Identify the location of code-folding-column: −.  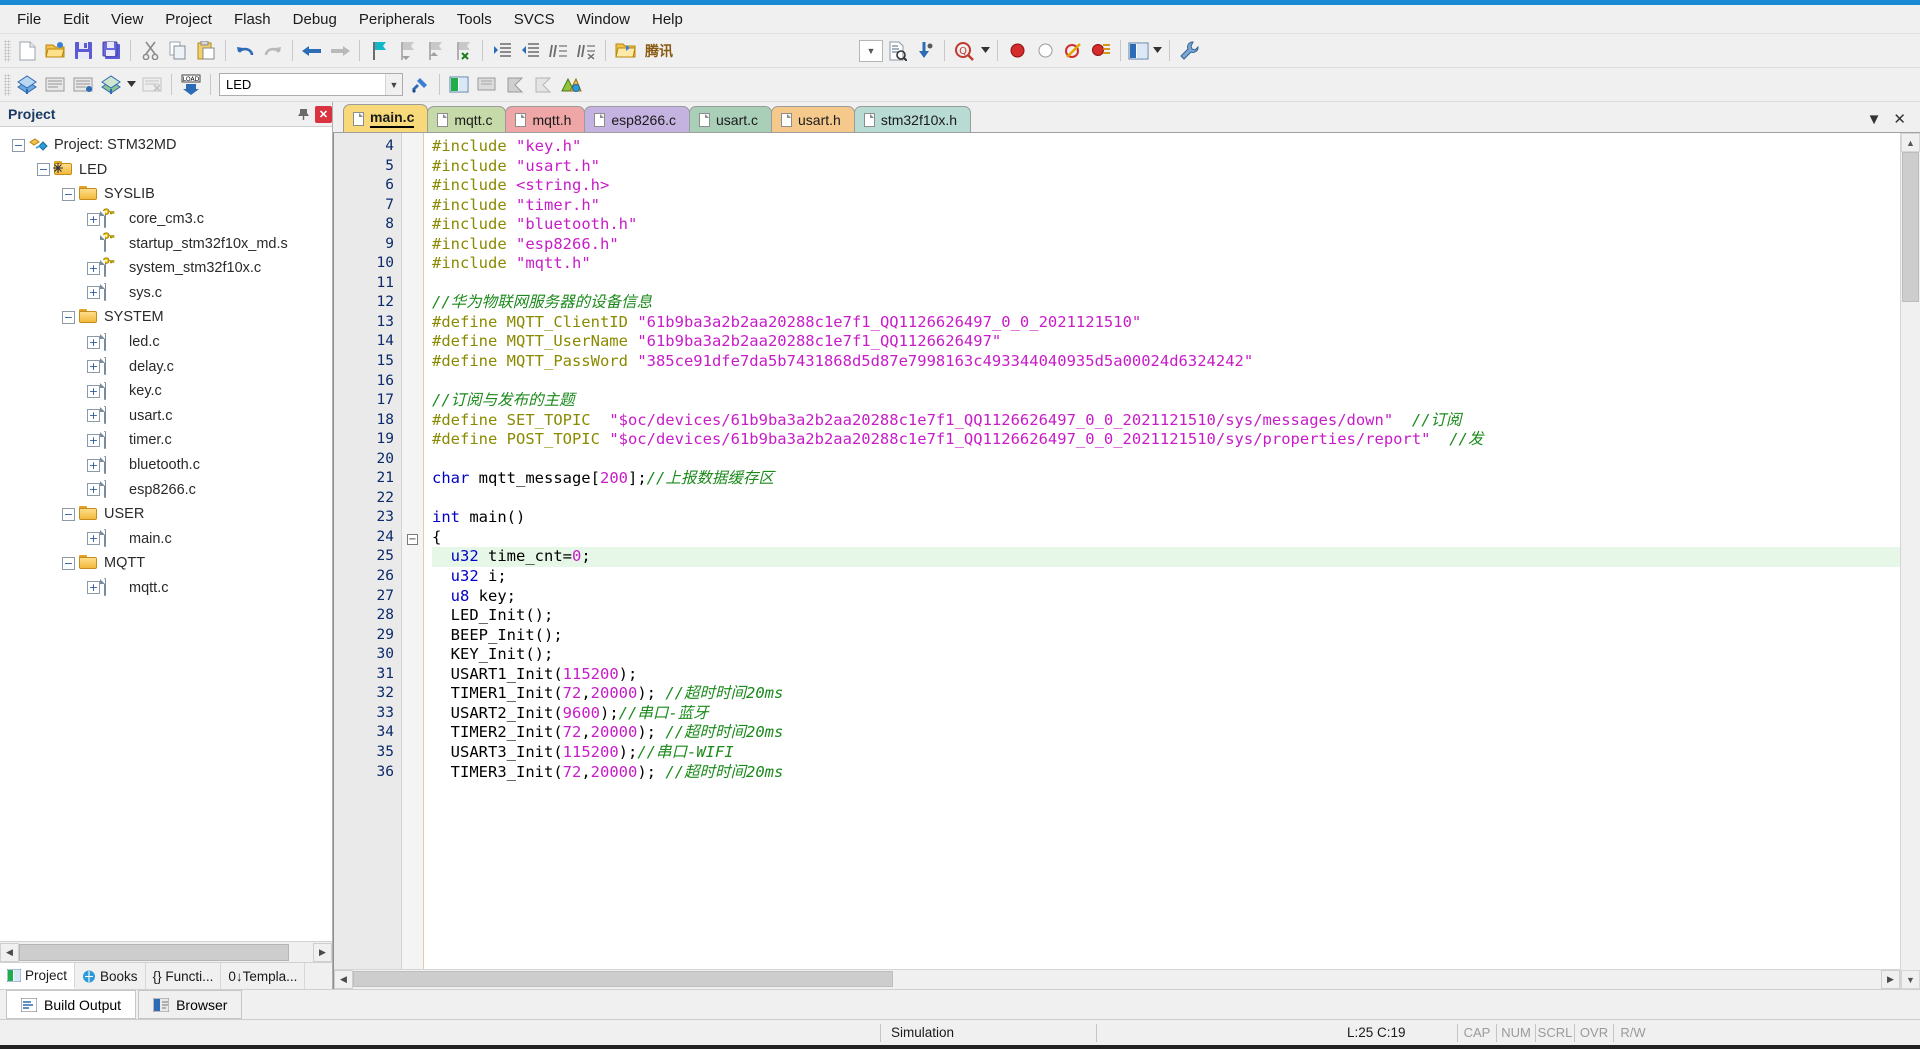
(413, 551).